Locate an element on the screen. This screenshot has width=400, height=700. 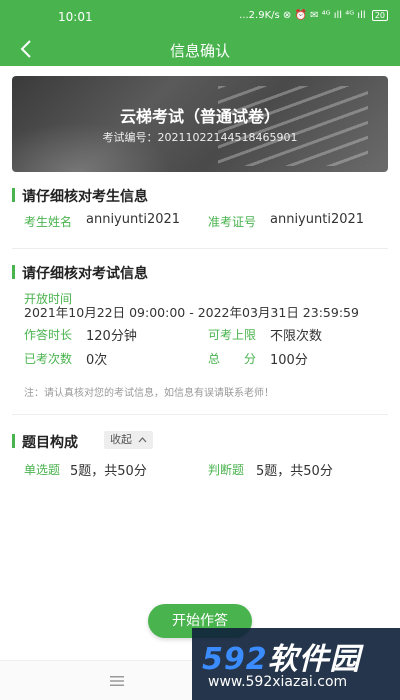
total-score-value: 100分 is located at coordinates (289, 360).